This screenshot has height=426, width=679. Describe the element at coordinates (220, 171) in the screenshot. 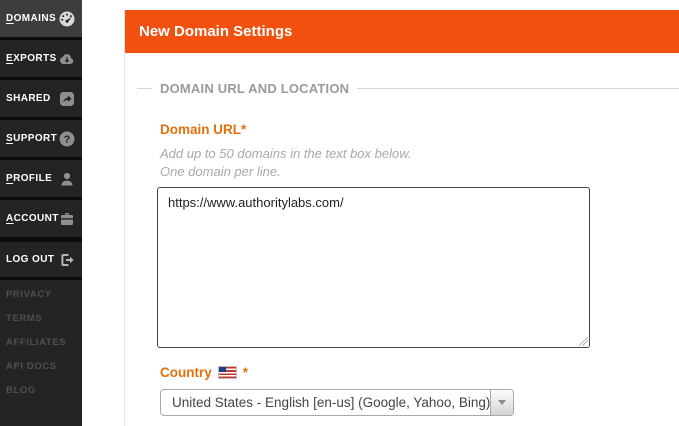

I see `help-line-2: One domain per line.` at that location.